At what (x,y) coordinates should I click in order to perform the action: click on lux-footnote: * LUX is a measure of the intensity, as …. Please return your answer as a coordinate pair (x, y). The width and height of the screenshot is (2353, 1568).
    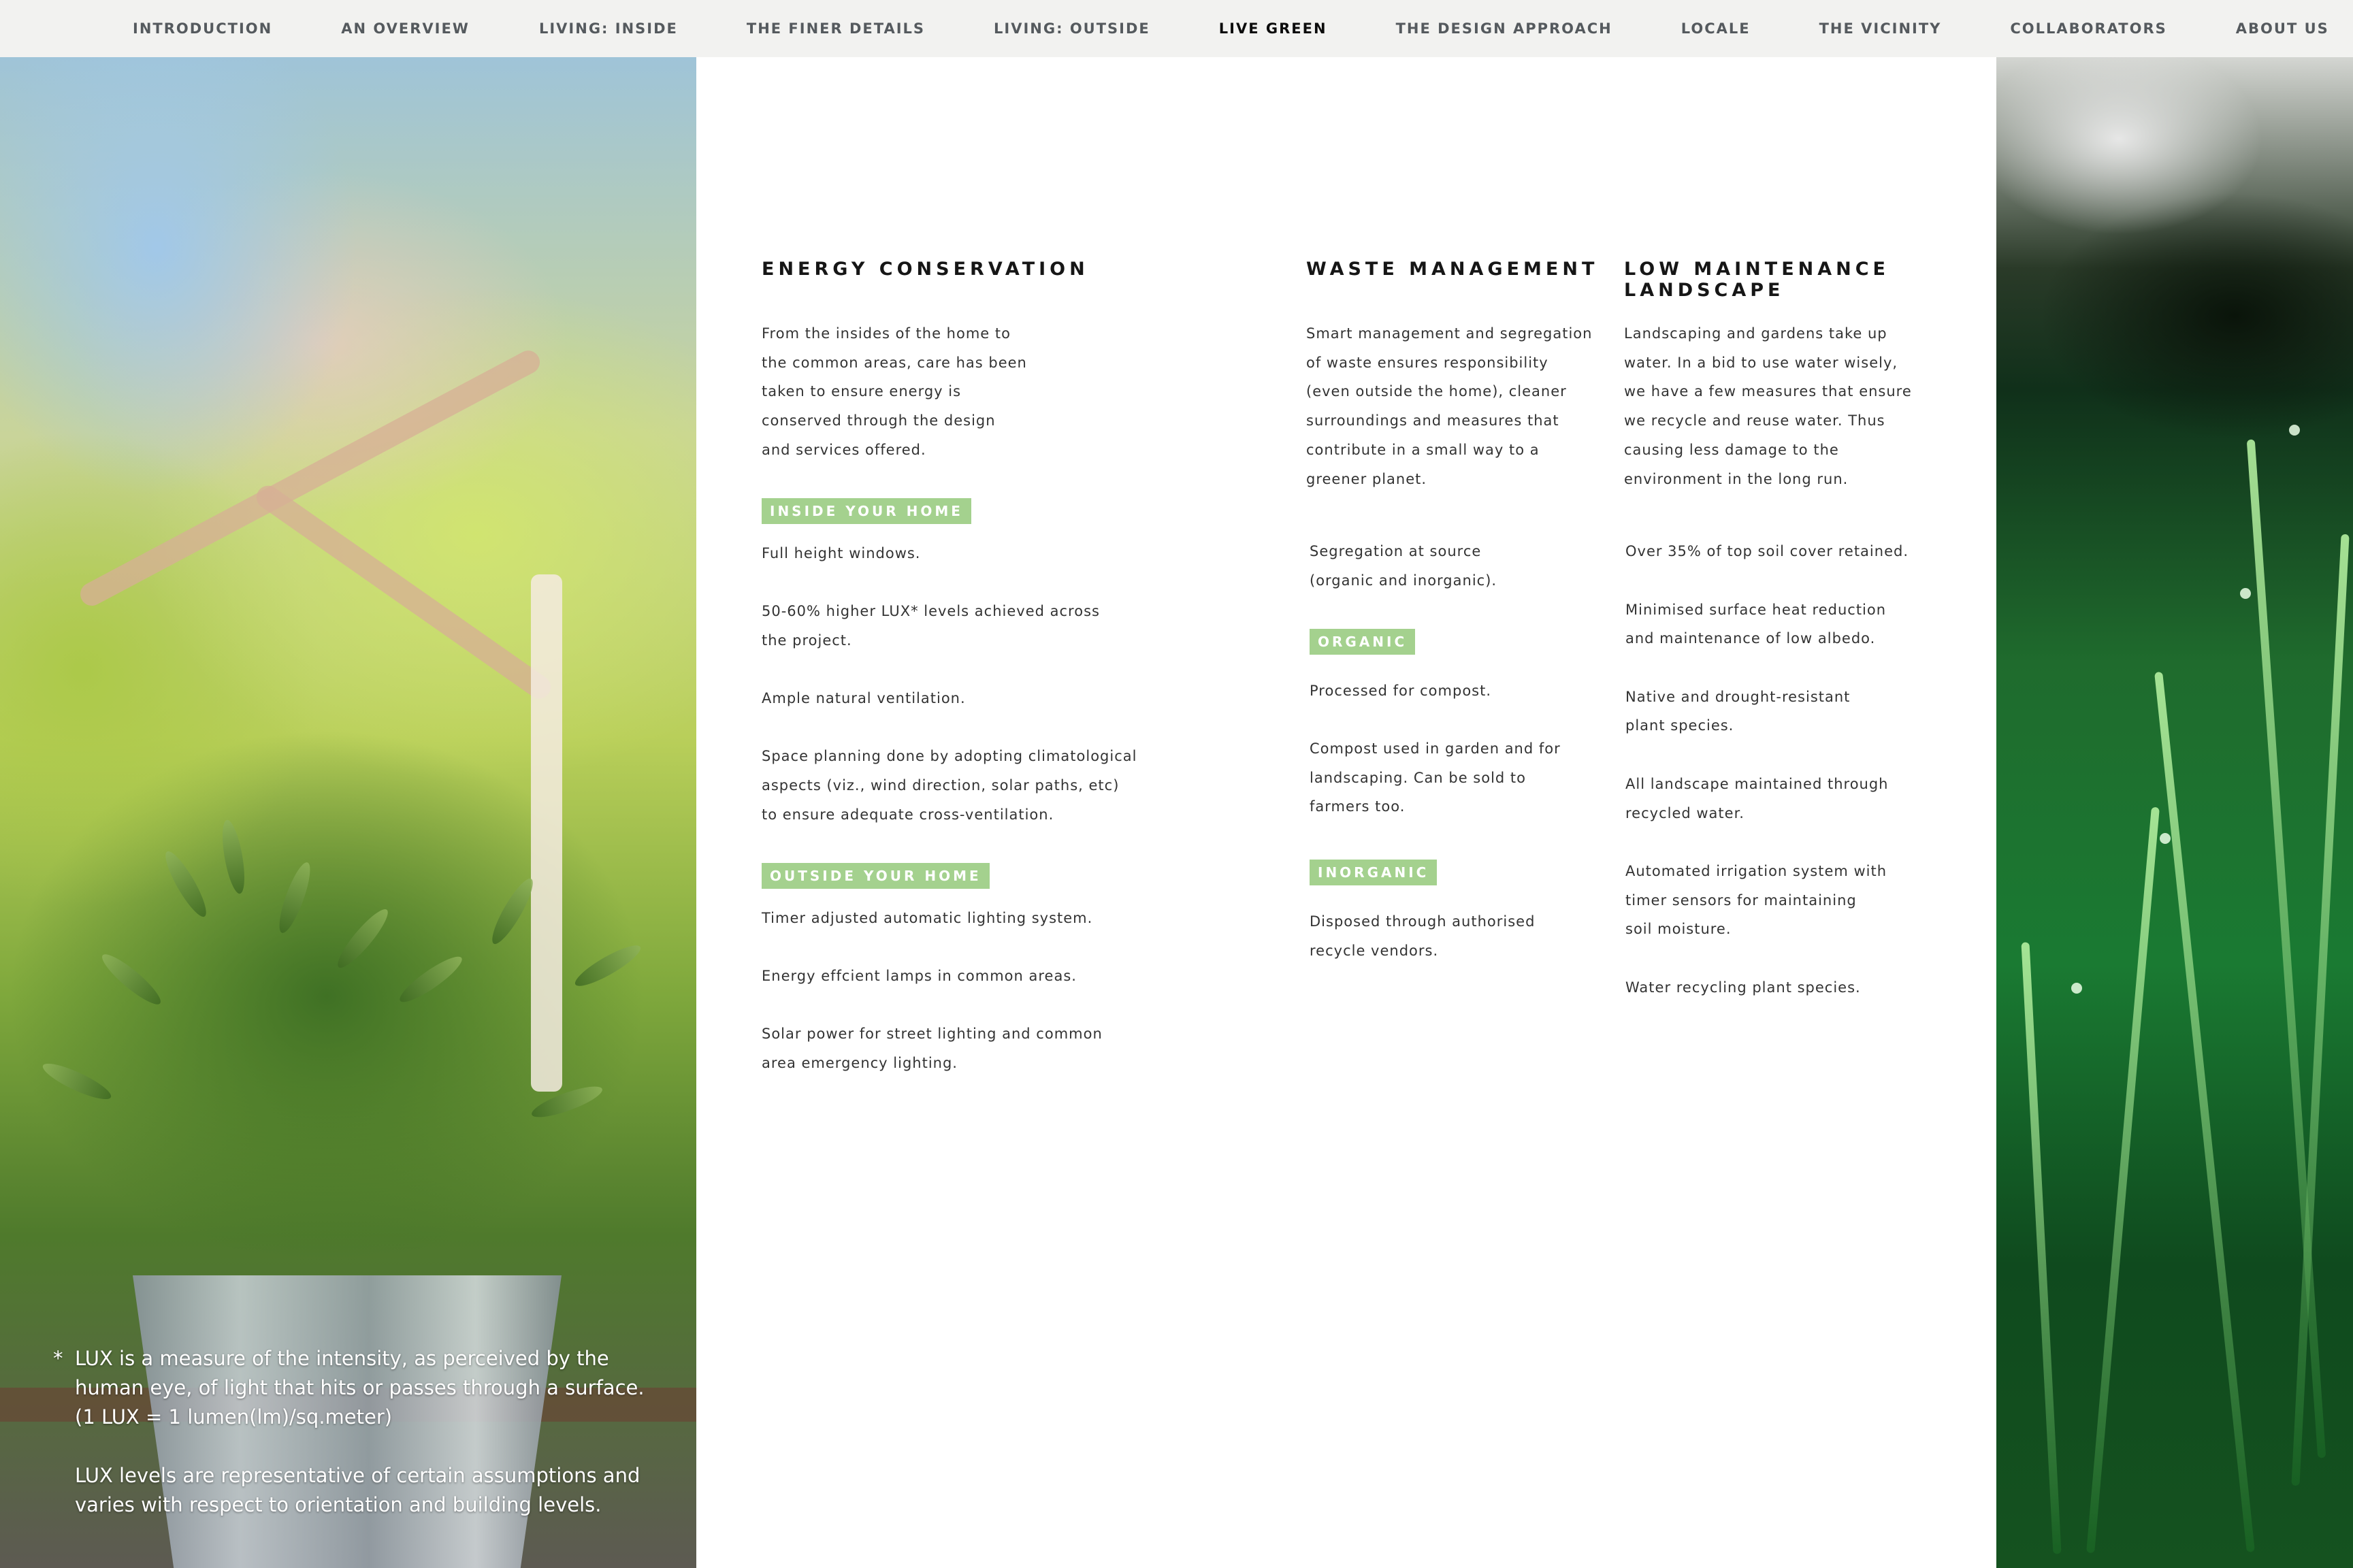
    Looking at the image, I should click on (361, 1432).